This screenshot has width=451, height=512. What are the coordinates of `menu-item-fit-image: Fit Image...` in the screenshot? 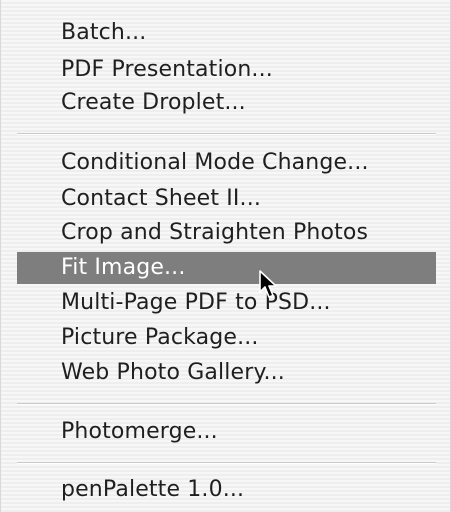 It's located at (226, 268).